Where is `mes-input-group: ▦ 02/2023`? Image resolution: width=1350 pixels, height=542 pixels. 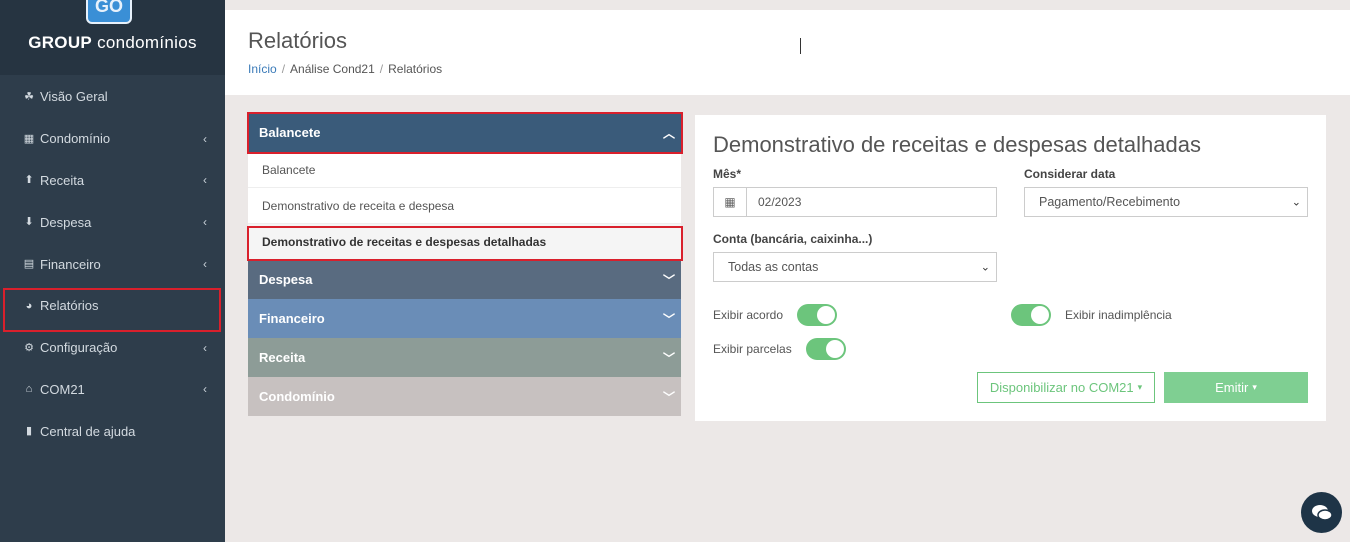 mes-input-group: ▦ 02/2023 is located at coordinates (855, 202).